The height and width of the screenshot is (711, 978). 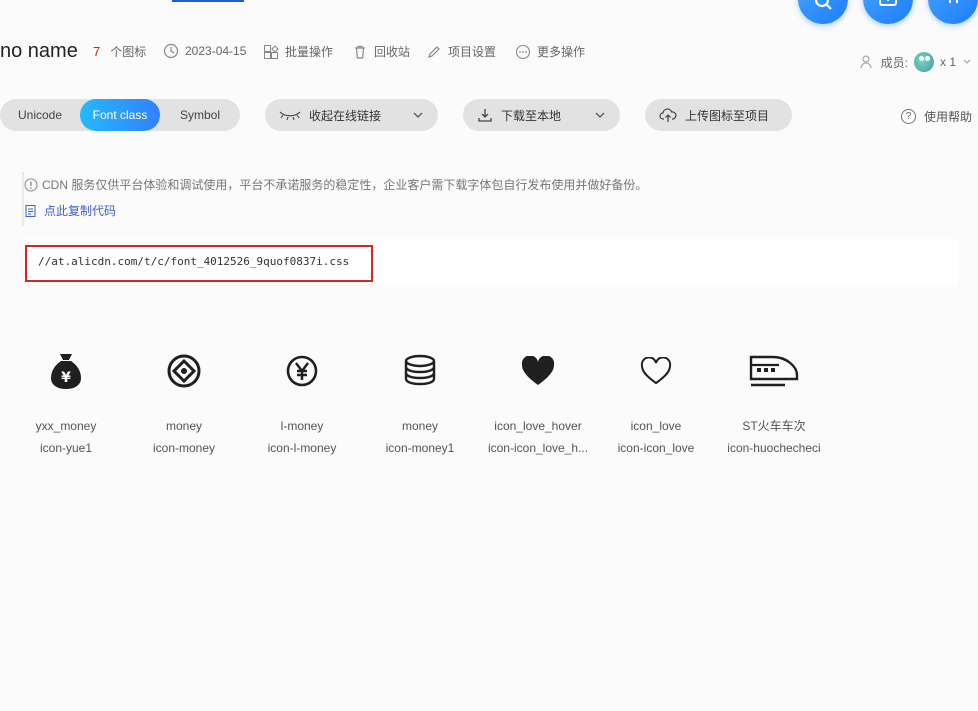 I want to click on members: 成员: x 1, so click(x=915, y=62).